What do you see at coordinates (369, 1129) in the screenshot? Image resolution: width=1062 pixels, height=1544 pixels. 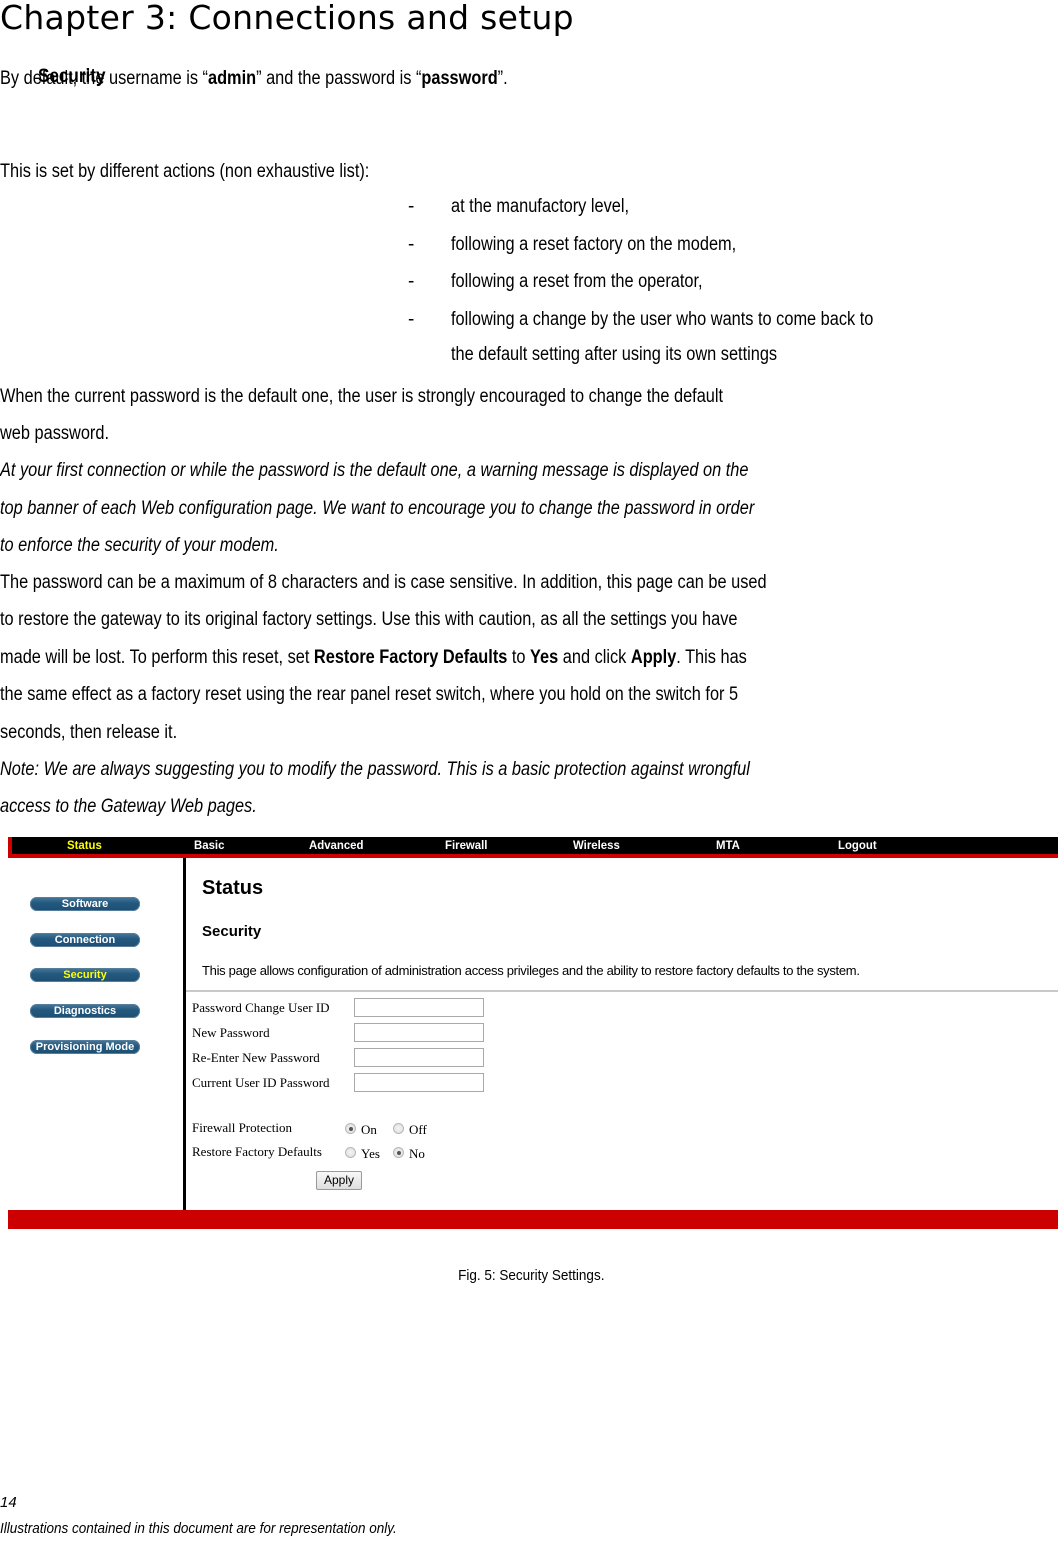 I see `firewall-on-label: On` at bounding box center [369, 1129].